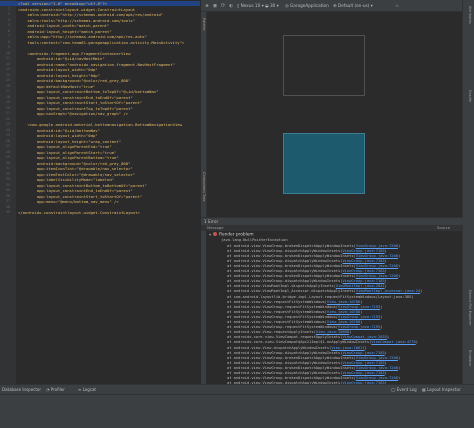 The width and height of the screenshot is (474, 428). I want to click on code-line: app:labelVisibilityMode="labeled", so click(66, 179).